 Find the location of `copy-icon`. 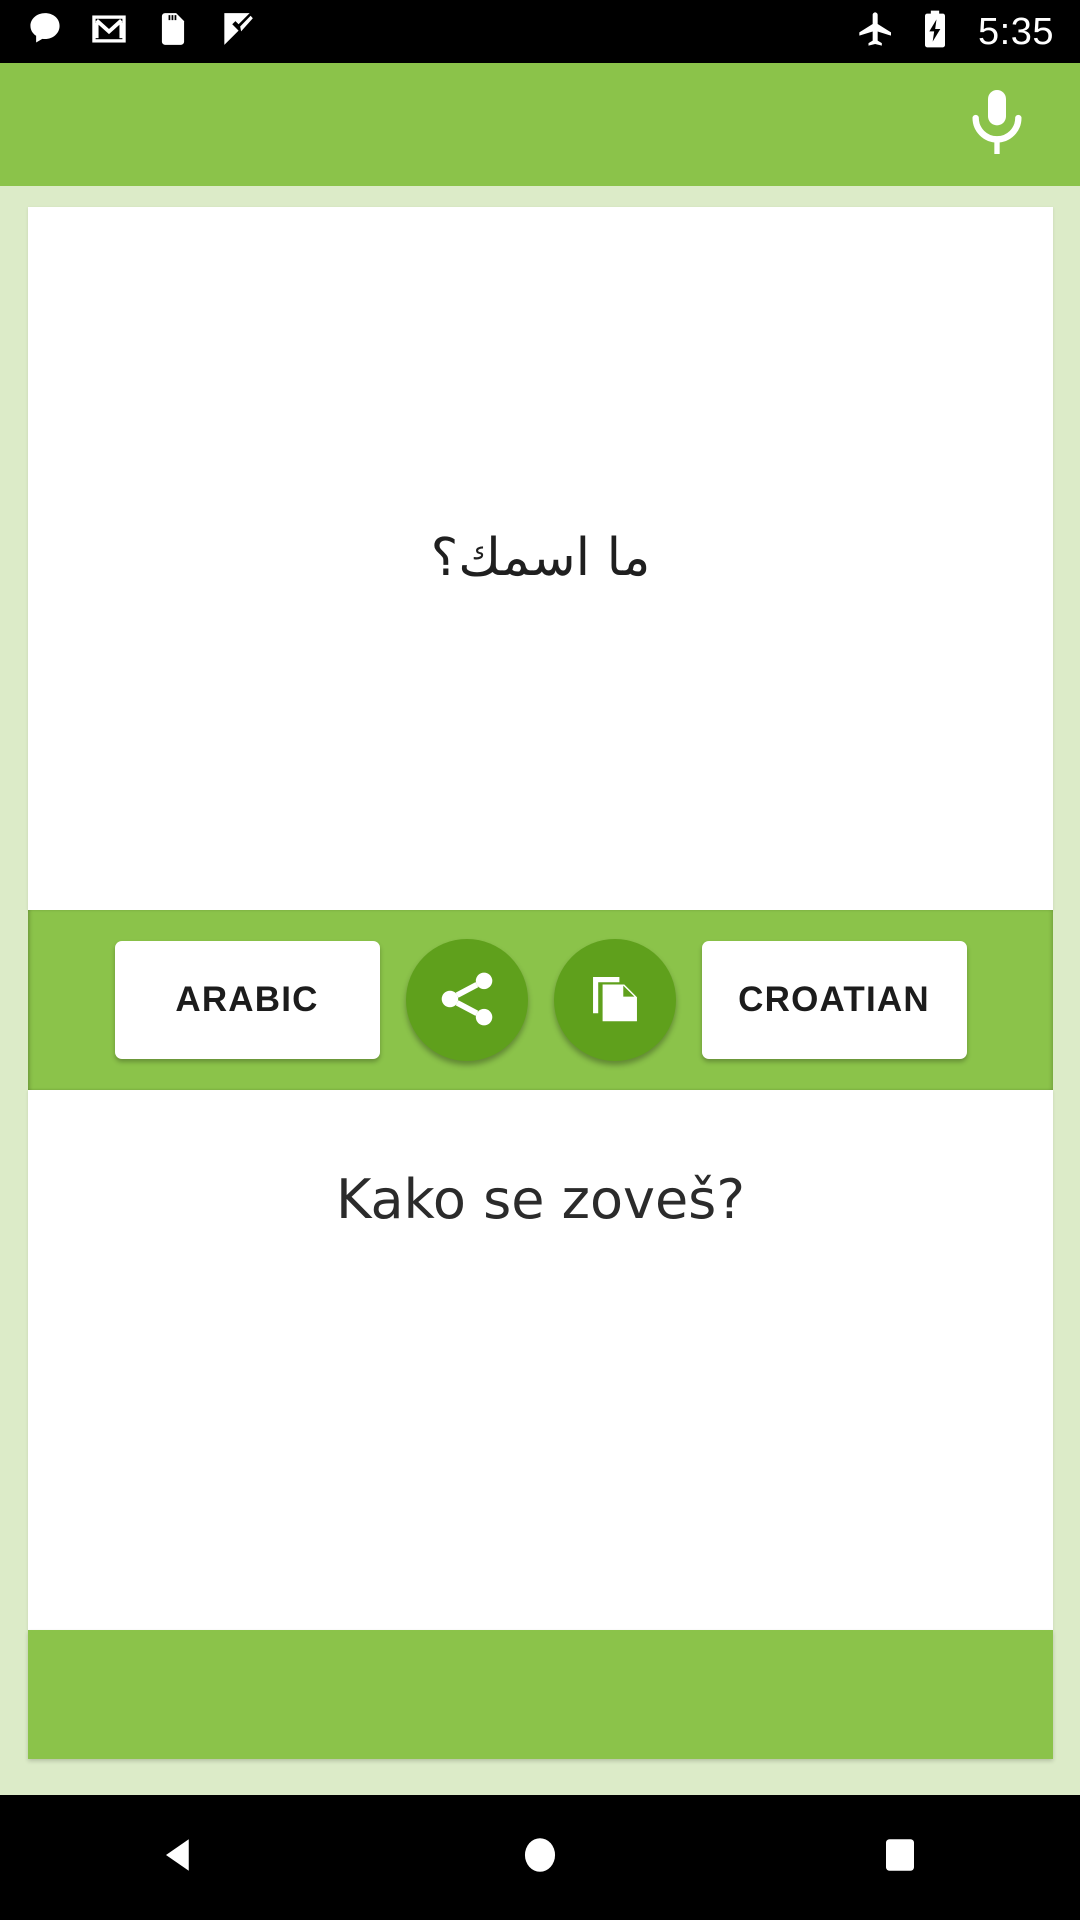

copy-icon is located at coordinates (615, 1000).